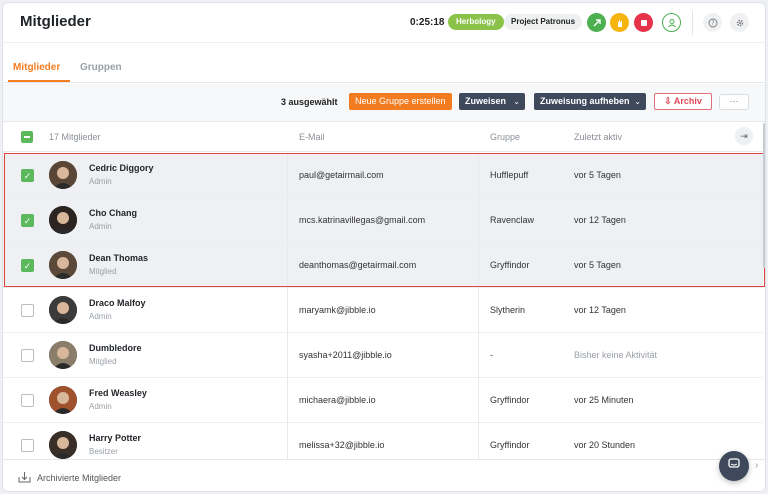 This screenshot has width=768, height=494. Describe the element at coordinates (505, 137) in the screenshot. I see `col-group-header: Gruppe` at that location.